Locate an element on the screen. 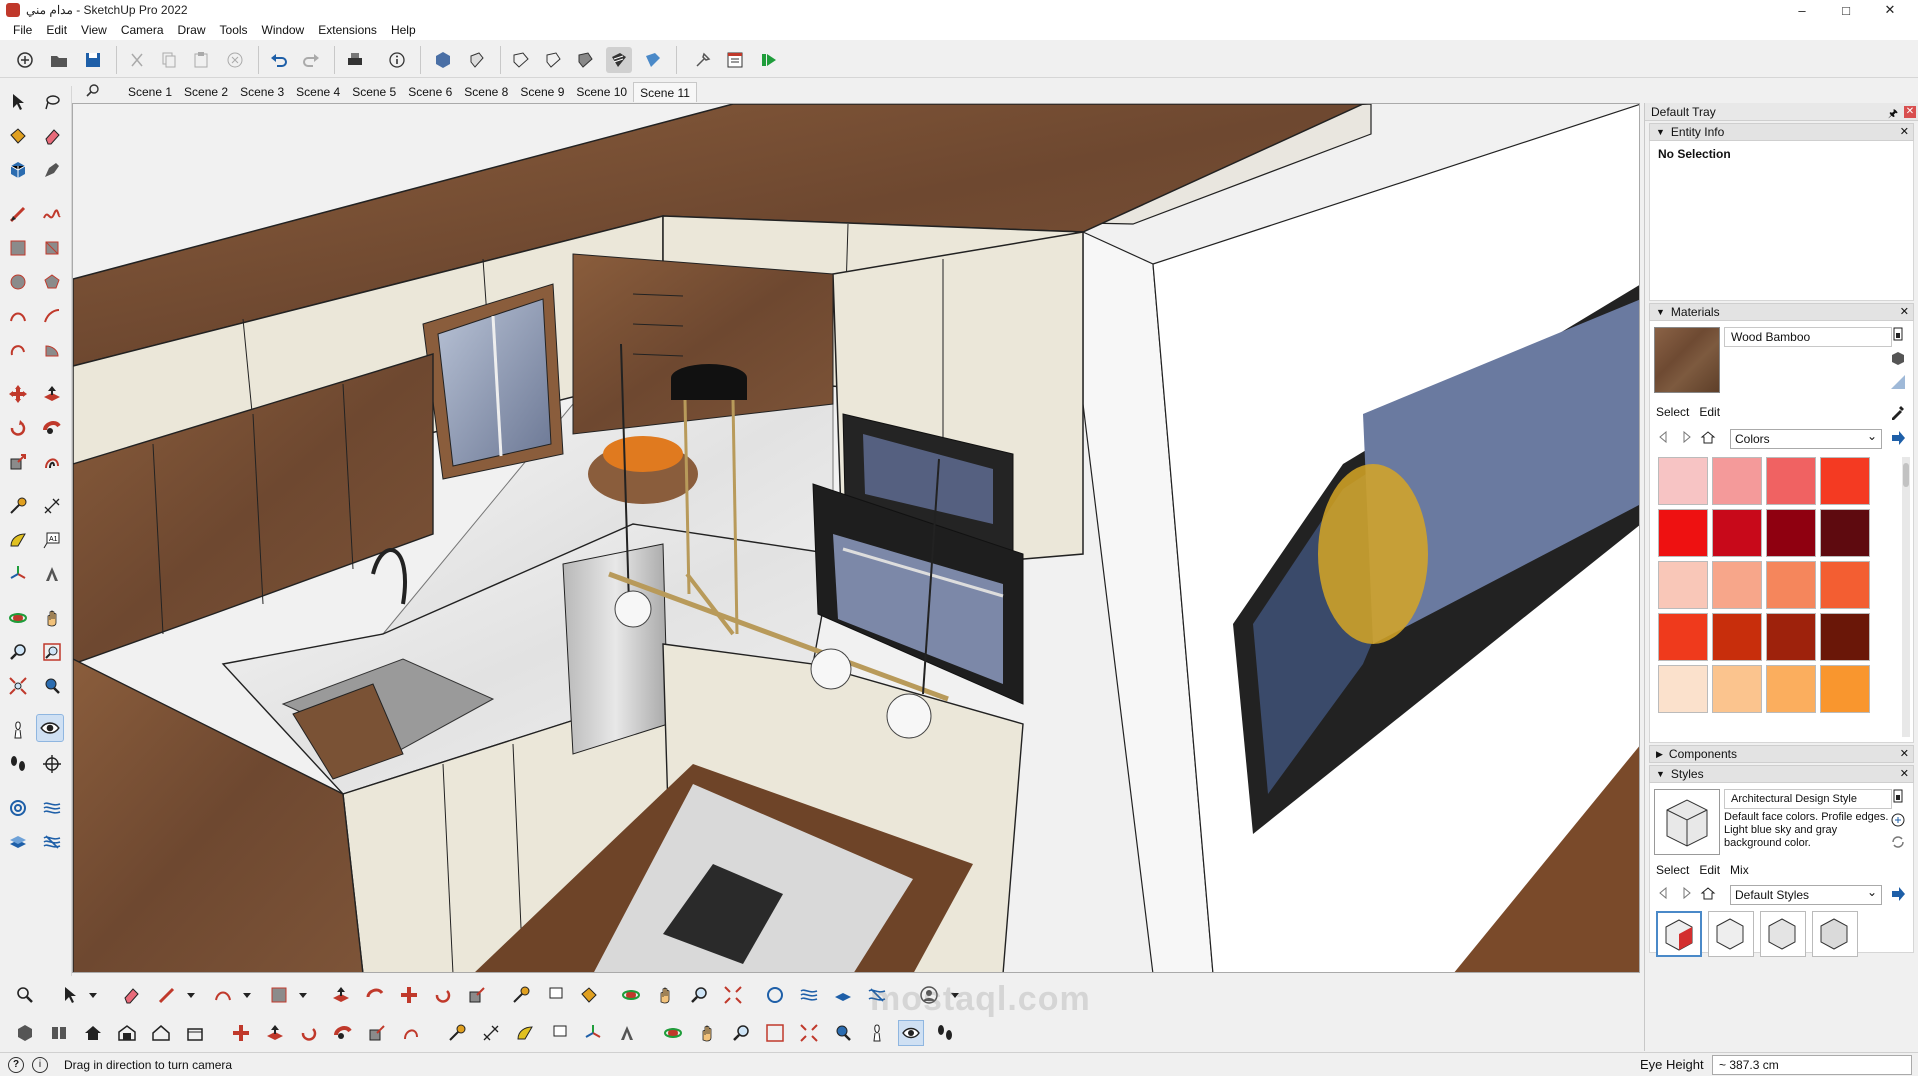 The width and height of the screenshot is (1918, 1076). scene-tab-3: Scene 3 is located at coordinates (262, 92).